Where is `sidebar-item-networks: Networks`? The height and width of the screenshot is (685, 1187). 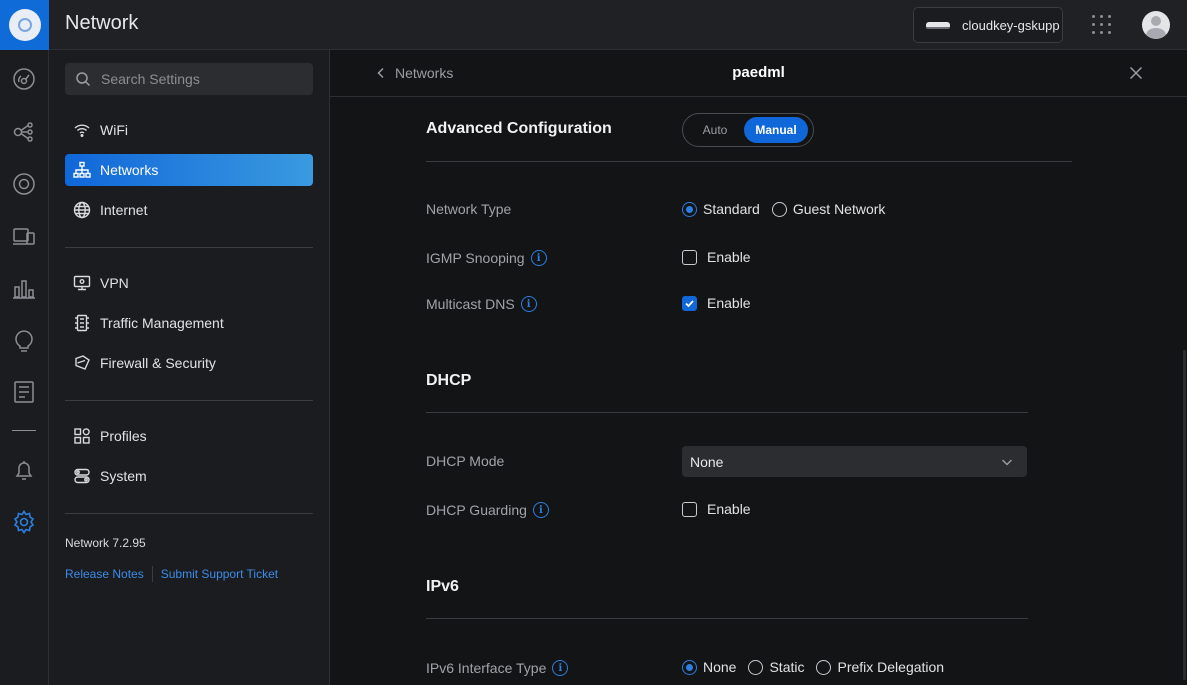
sidebar-item-networks: Networks is located at coordinates (189, 170).